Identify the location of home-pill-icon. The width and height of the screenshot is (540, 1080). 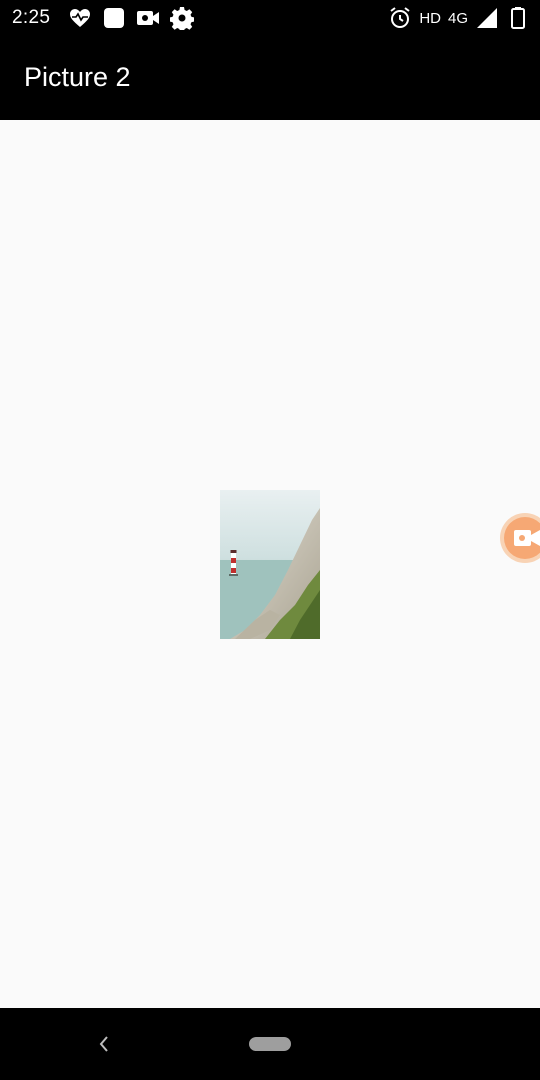
(270, 1044).